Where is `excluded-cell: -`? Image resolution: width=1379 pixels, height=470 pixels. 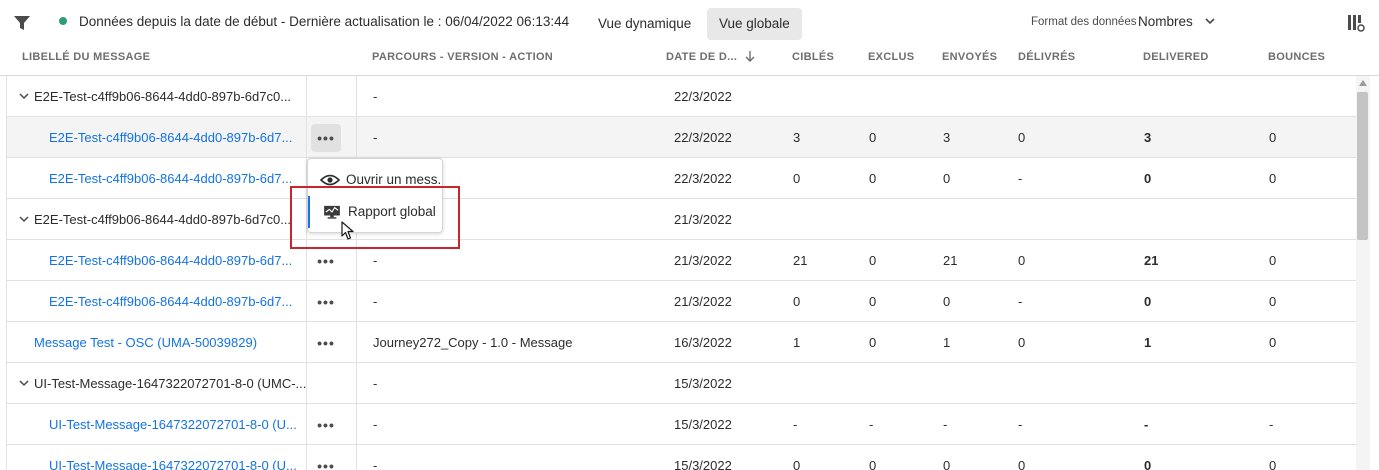
excluded-cell: - is located at coordinates (871, 424).